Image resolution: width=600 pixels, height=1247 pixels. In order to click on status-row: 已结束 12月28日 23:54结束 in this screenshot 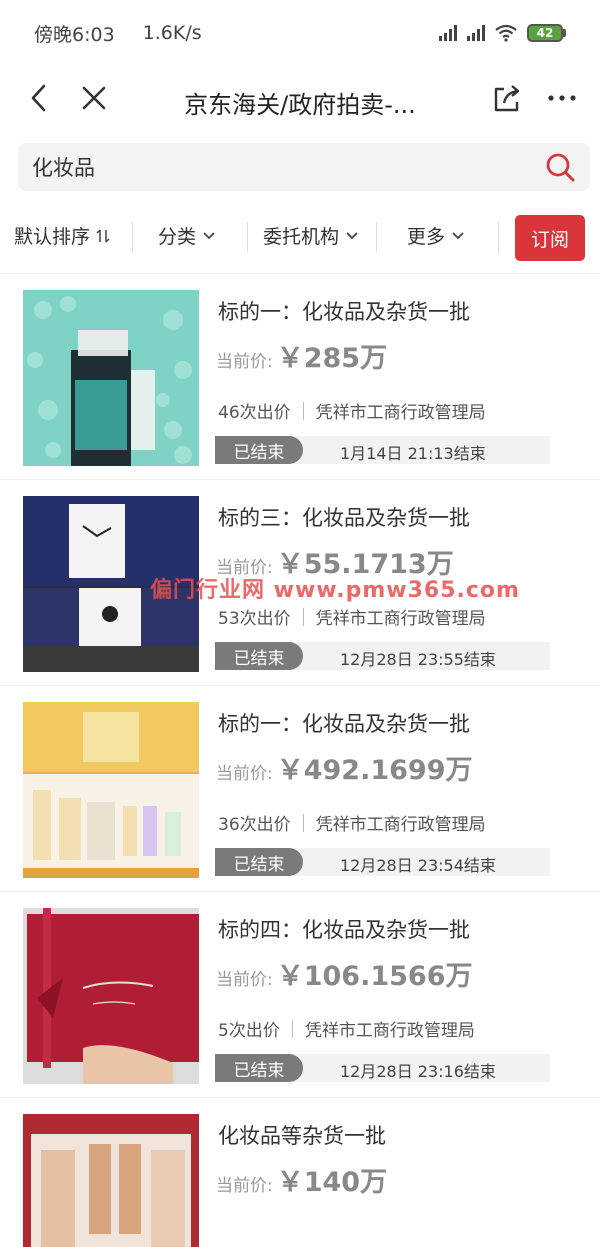, I will do `click(382, 862)`.